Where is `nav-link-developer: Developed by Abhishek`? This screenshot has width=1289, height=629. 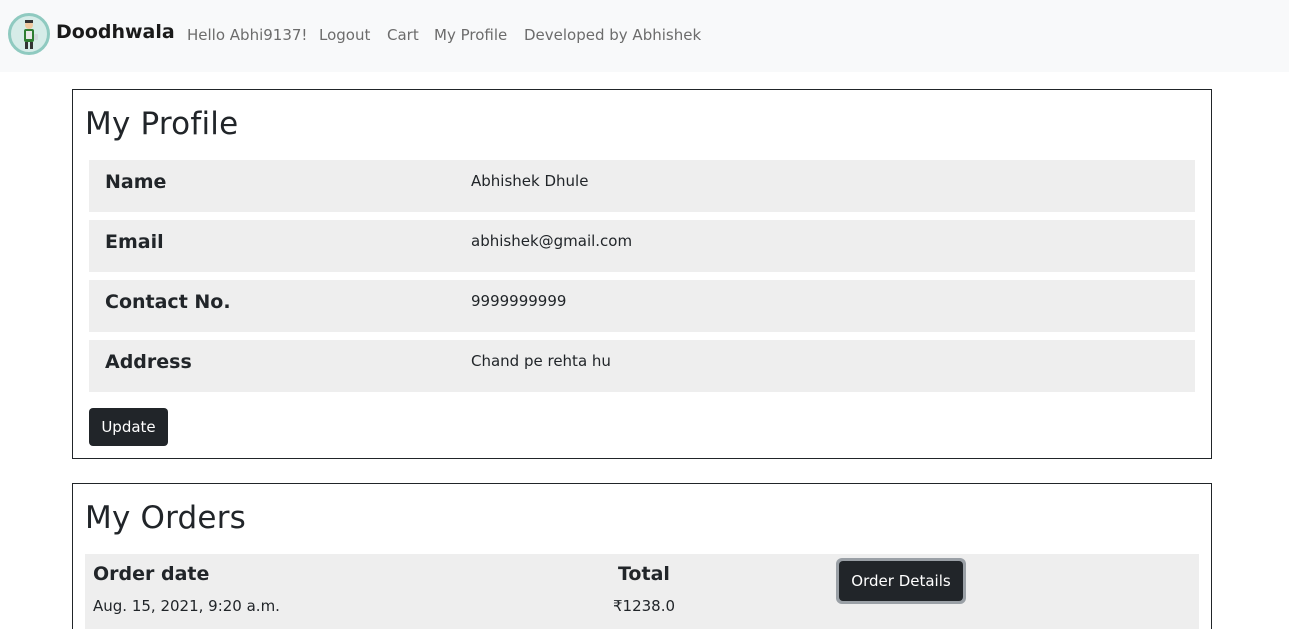
nav-link-developer: Developed by Abhishek is located at coordinates (612, 35).